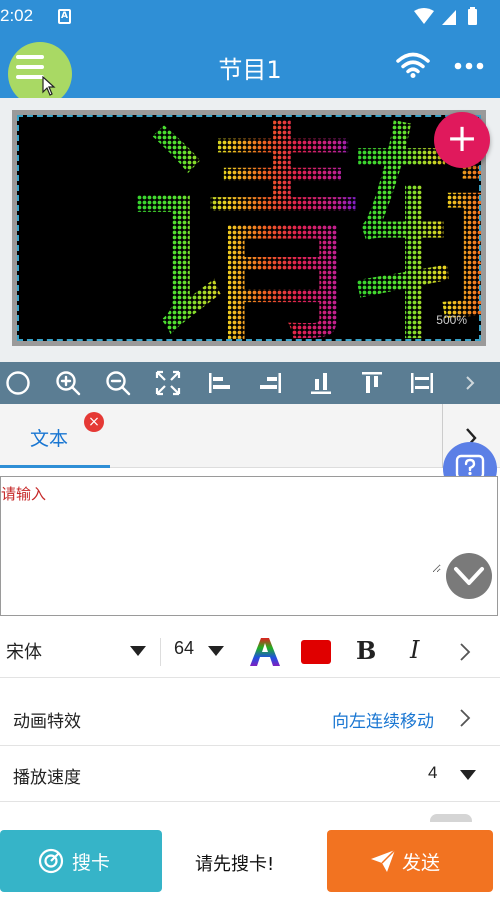 Image resolution: width=500 pixels, height=897 pixels. What do you see at coordinates (118, 383) in the screenshot?
I see `zoom-out-icon` at bounding box center [118, 383].